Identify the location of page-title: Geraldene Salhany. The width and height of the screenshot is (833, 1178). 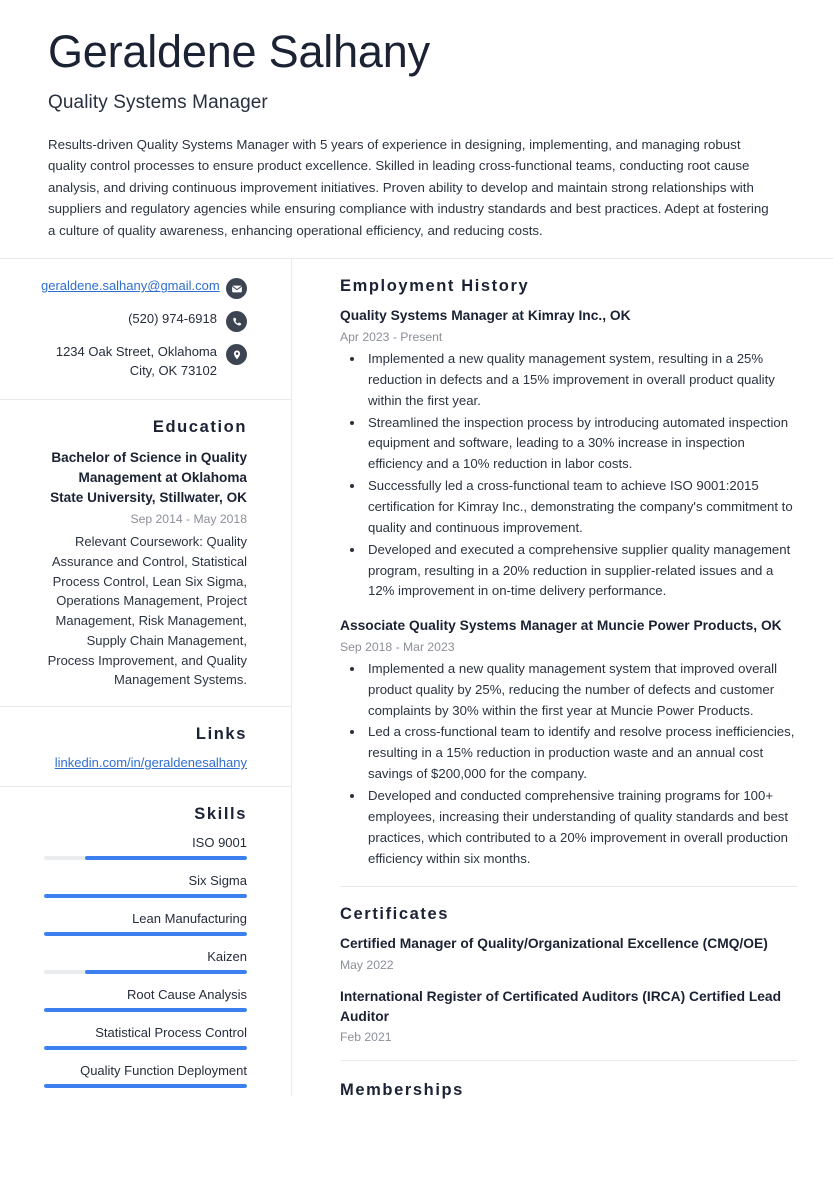
(239, 51).